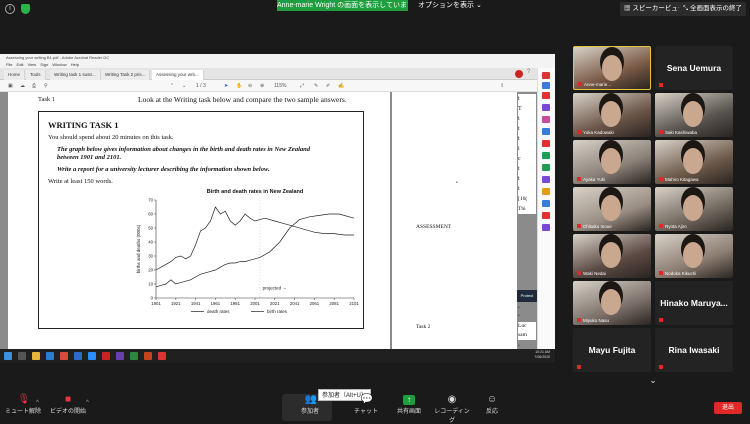  Describe the element at coordinates (201, 86) in the screenshot. I see `page-indicator: 1 / 3` at that location.